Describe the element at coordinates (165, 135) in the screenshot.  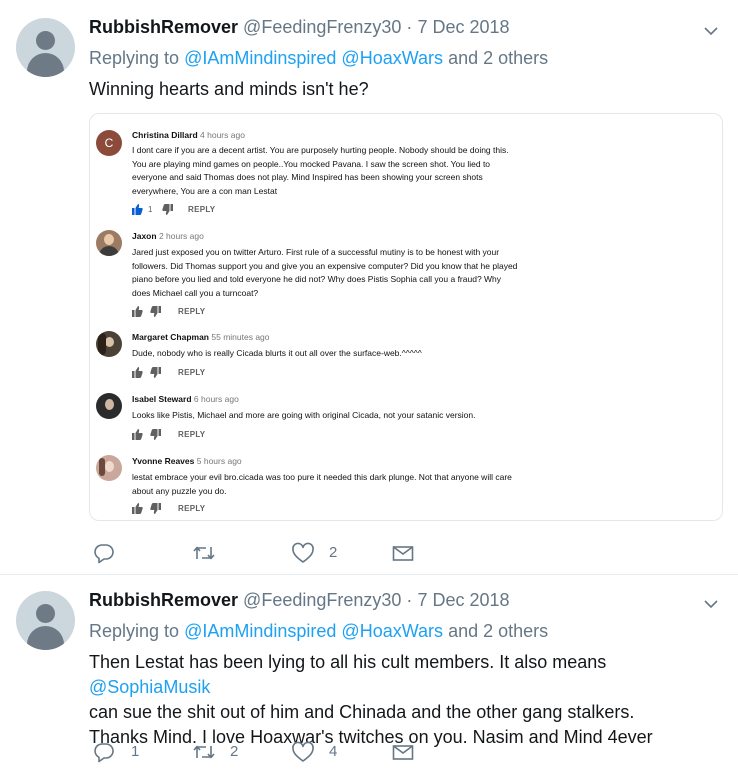
I see `comment-author: Christina Dillard` at that location.